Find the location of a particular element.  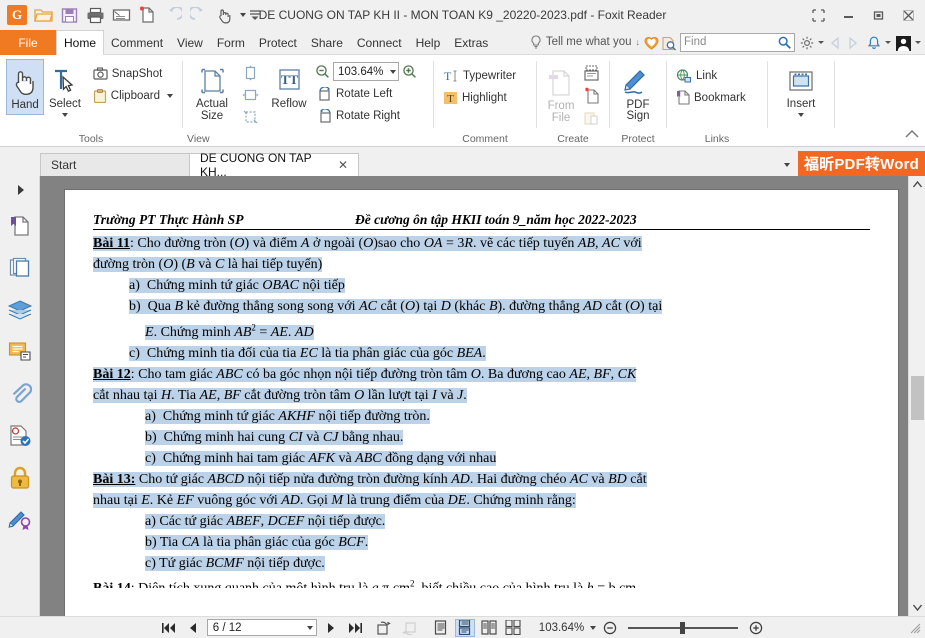

page-dropdown-icon is located at coordinates (309, 627).